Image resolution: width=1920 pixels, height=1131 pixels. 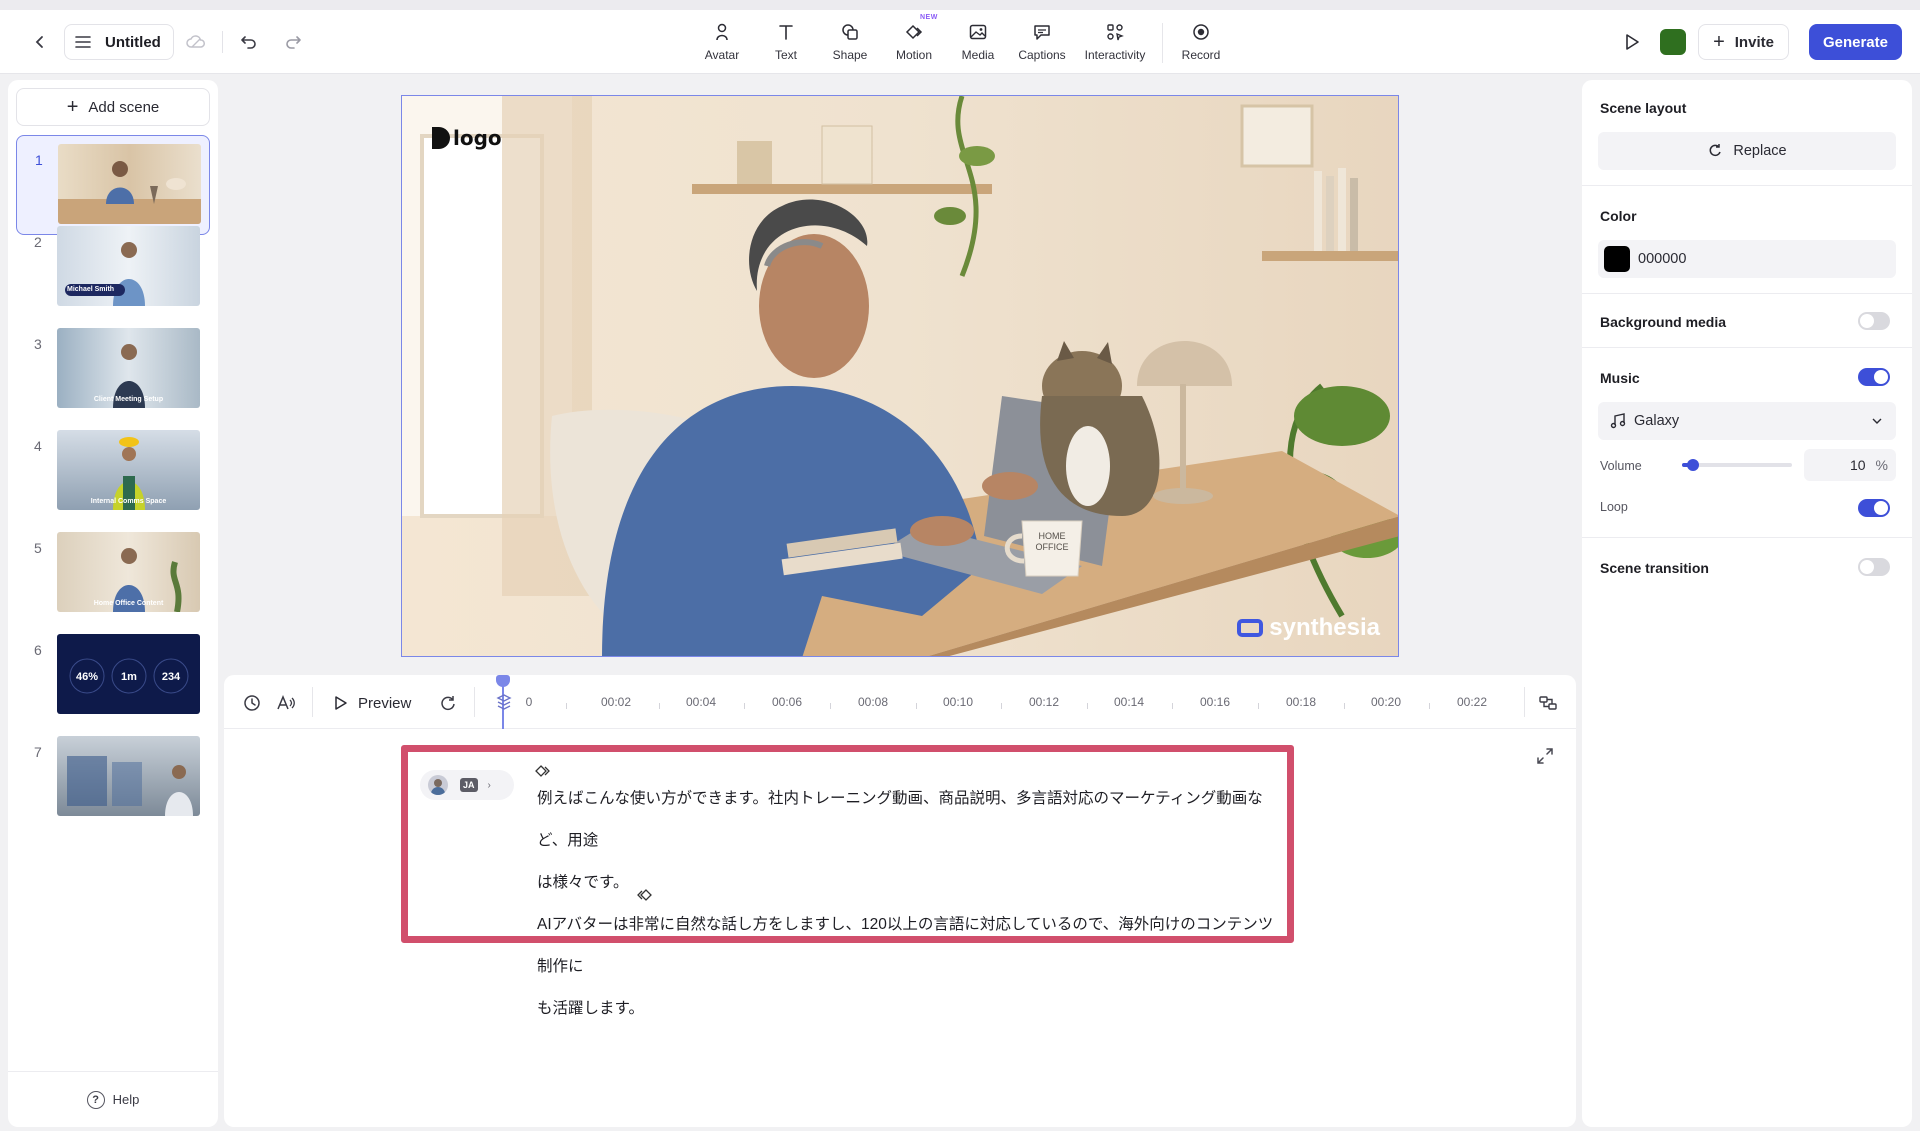 What do you see at coordinates (978, 43) in the screenshot?
I see `media-tool: Media` at bounding box center [978, 43].